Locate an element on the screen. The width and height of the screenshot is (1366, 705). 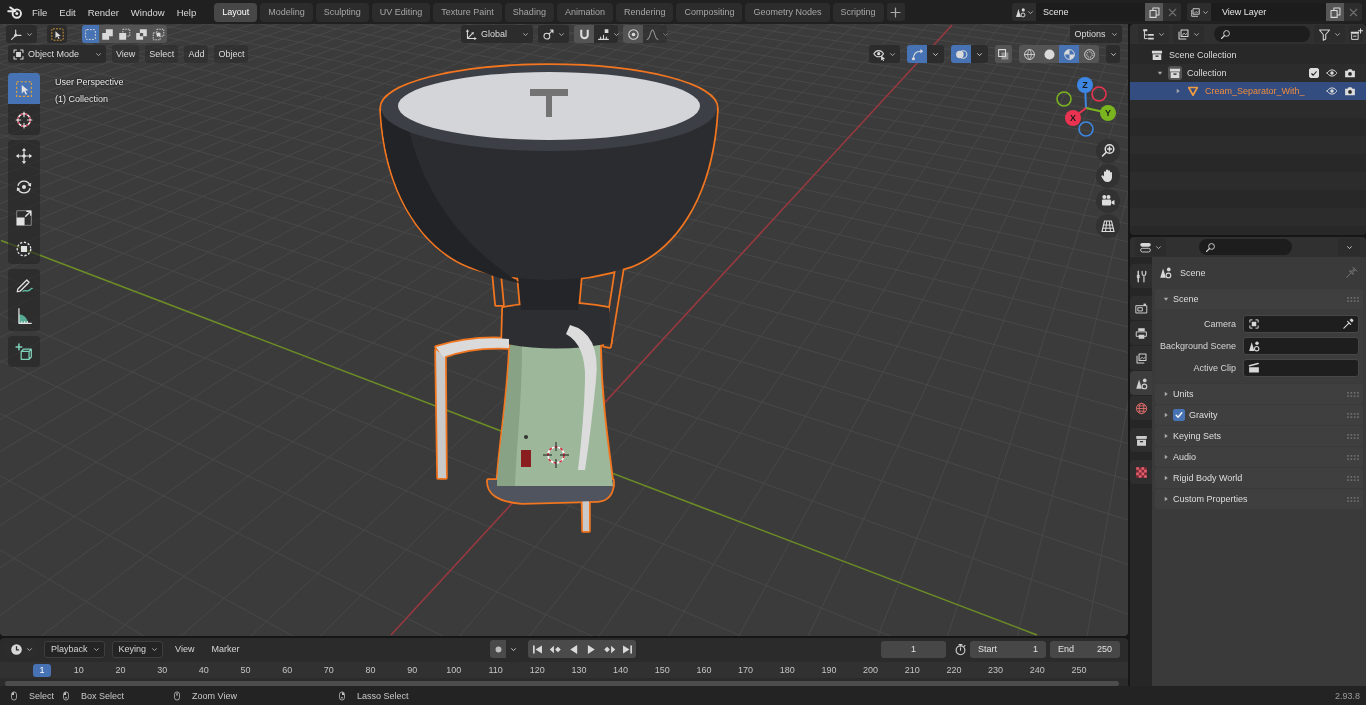
panel-header: Keying Sets is located at coordinates (1259, 436).